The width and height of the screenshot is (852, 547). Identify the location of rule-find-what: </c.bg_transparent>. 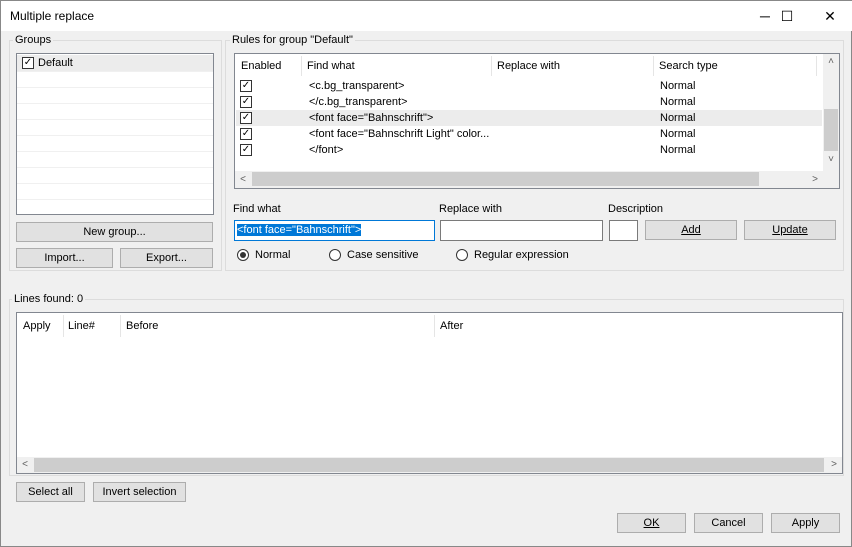
(358, 102).